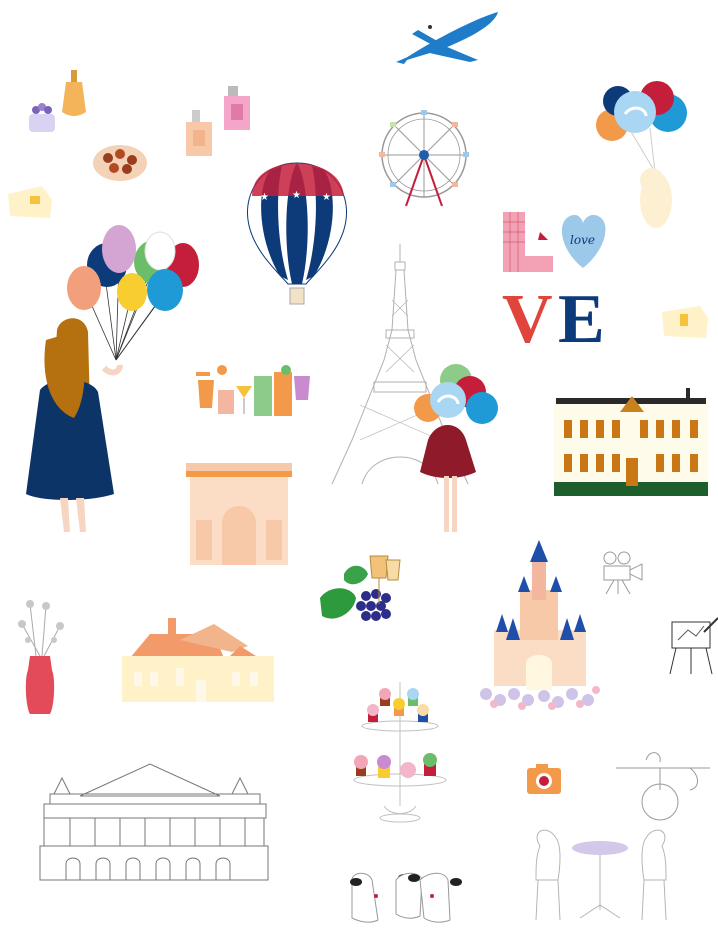 The image size is (718, 937). Describe the element at coordinates (198, 660) in the screenshot. I see `house-icon` at that location.